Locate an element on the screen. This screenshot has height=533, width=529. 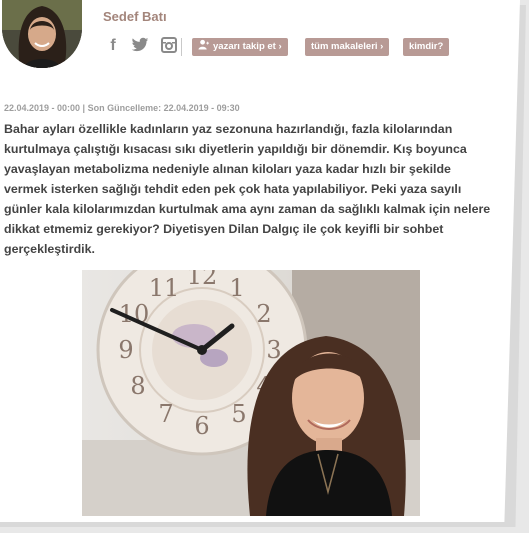
all-articles-label: tüm makaleleri › is located at coordinates (347, 46).